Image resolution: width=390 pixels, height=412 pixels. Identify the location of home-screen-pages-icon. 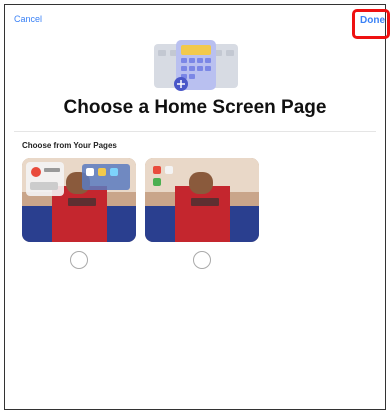
(196, 66).